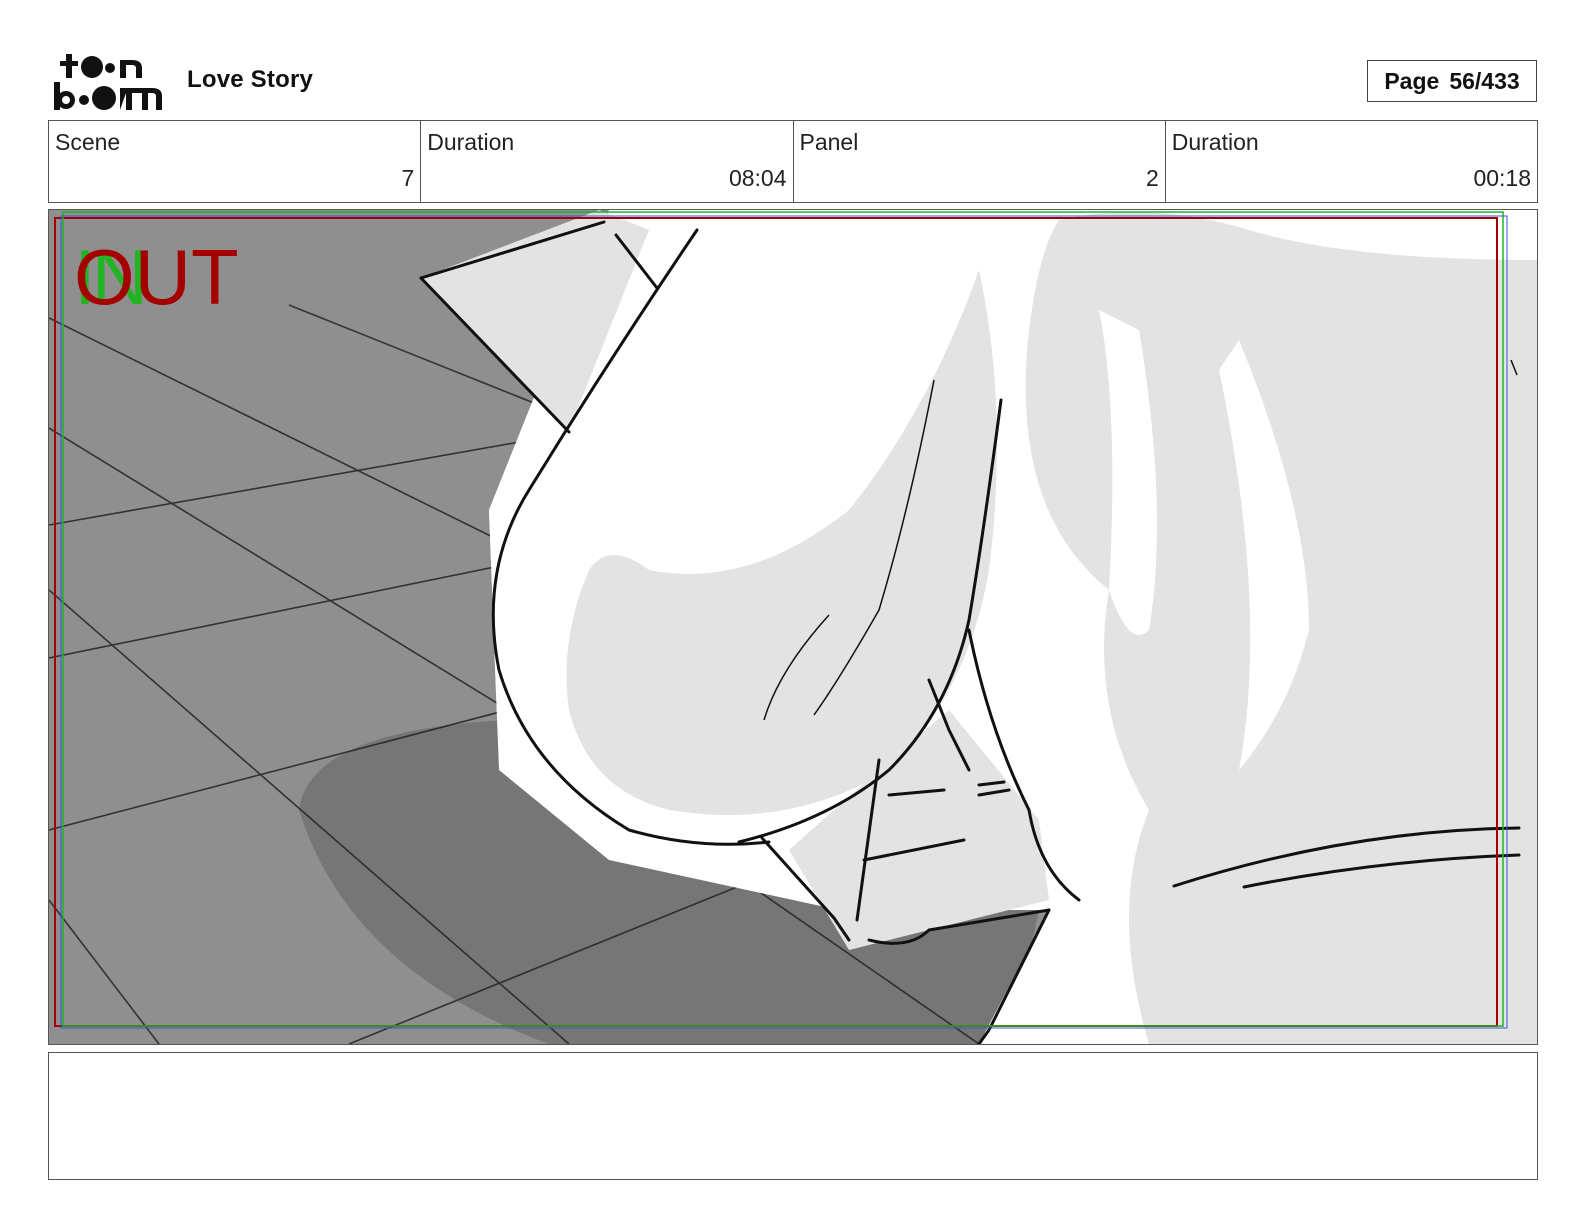 Image resolution: width=1584 pixels, height=1224 pixels. Describe the element at coordinates (829, 142) in the screenshot. I see `panel-label: Panel` at that location.